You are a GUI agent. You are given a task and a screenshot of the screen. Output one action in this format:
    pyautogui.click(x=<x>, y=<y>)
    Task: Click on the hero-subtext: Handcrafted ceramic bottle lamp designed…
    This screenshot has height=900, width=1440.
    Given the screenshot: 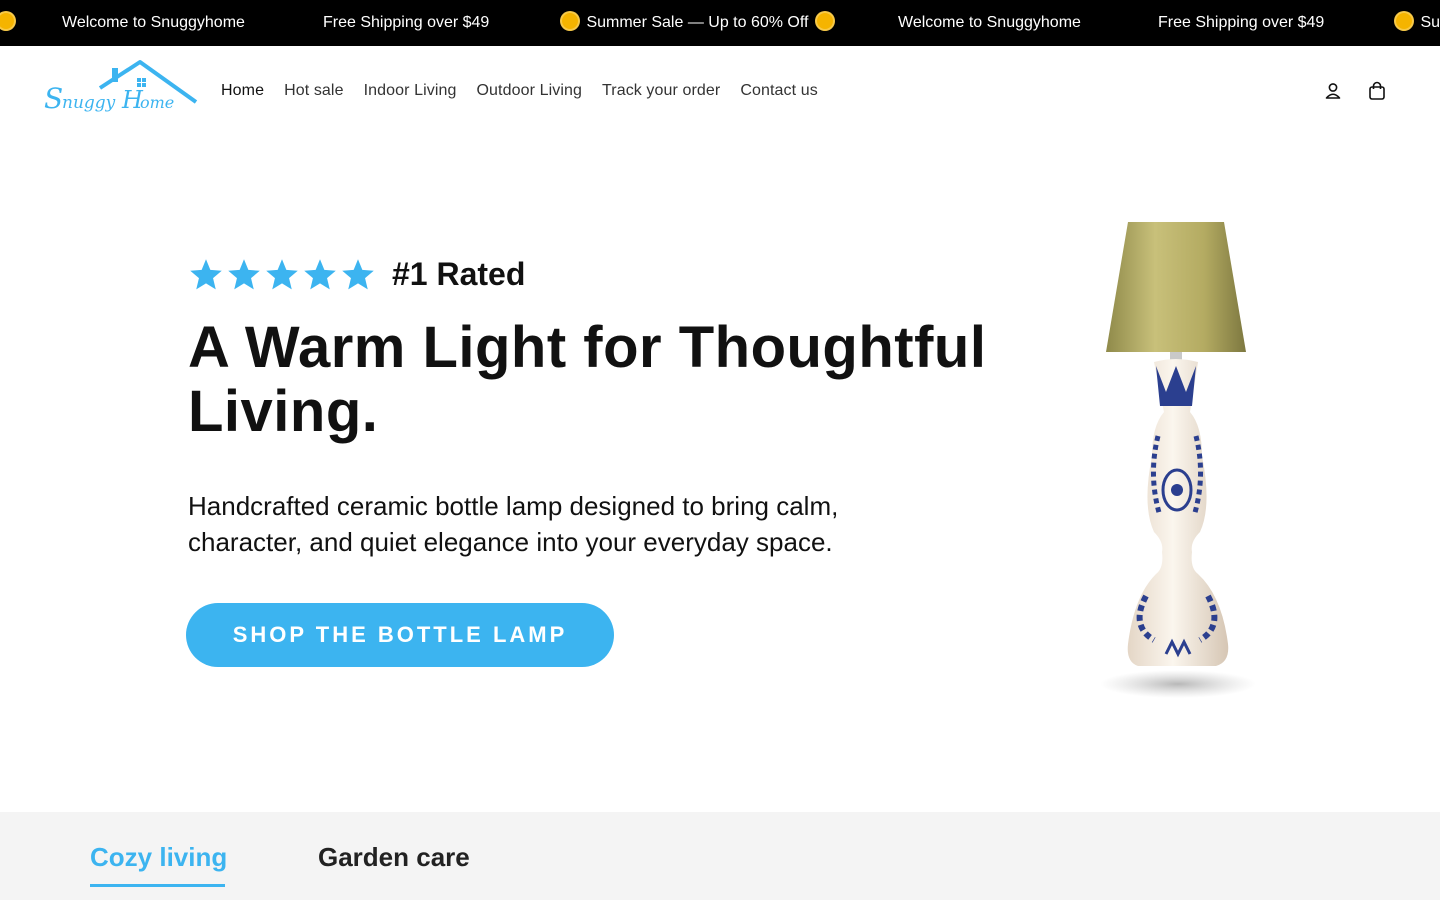 What is the action you would take?
    pyautogui.click(x=513, y=524)
    